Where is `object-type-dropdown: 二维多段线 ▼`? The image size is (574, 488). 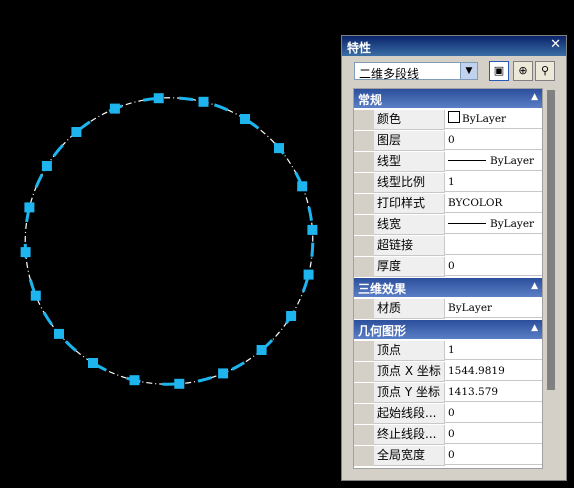
object-type-dropdown: 二维多段线 ▼ is located at coordinates (416, 71).